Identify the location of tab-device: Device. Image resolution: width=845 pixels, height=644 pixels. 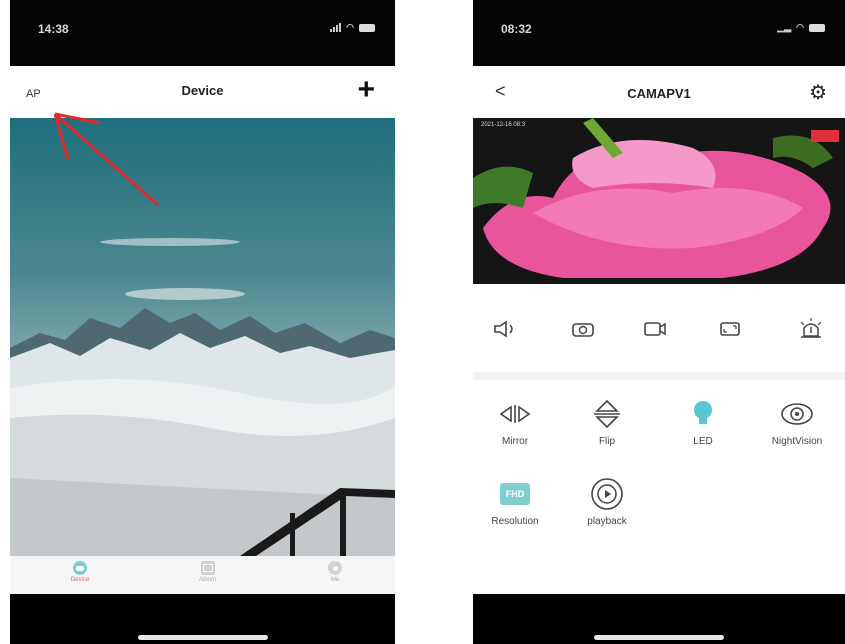
(80, 575).